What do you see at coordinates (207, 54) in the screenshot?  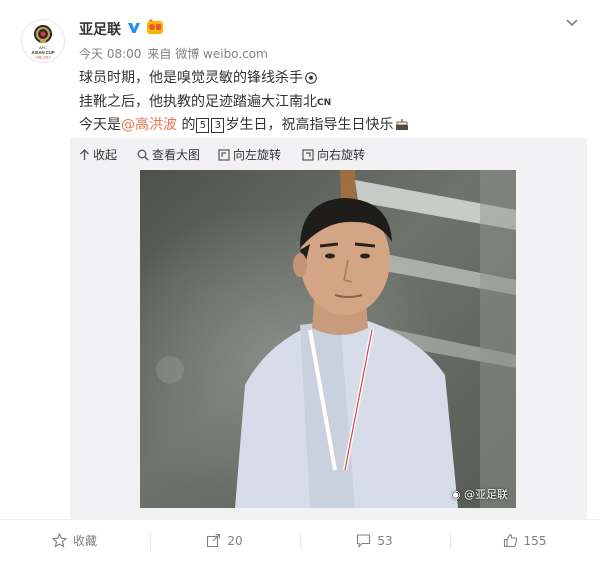 I see `post-source: 来自 微博 weibo.com` at bounding box center [207, 54].